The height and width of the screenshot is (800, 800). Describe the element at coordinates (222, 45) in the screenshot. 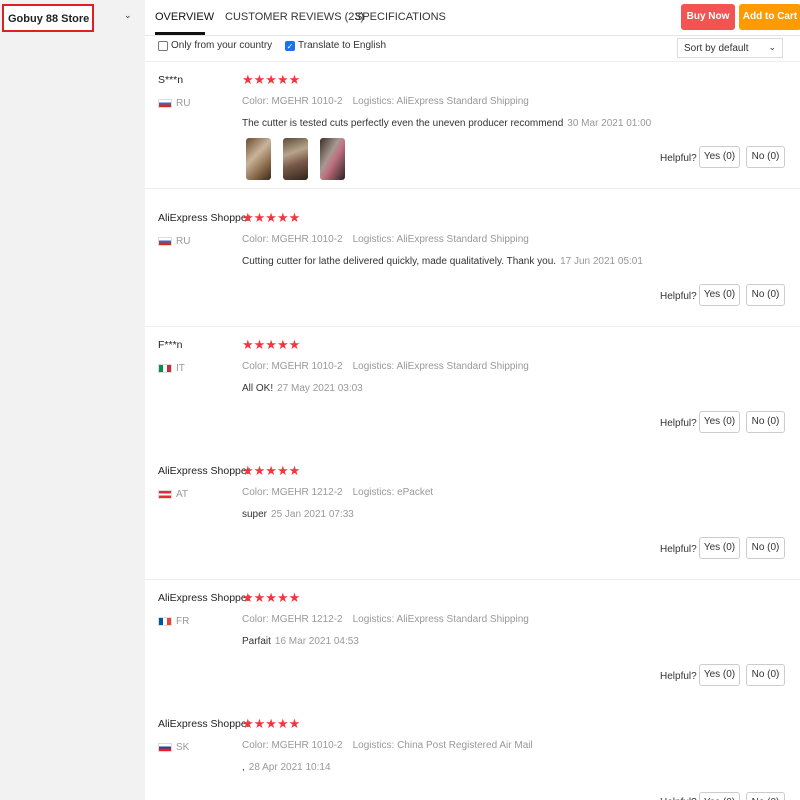

I see `only-country-label: Only from your country` at that location.